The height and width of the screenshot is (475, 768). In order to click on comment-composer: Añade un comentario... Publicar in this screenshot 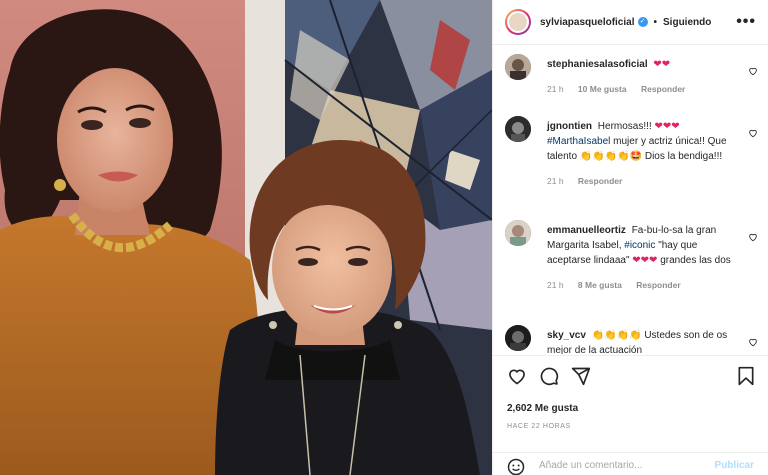, I will do `click(630, 463)`.